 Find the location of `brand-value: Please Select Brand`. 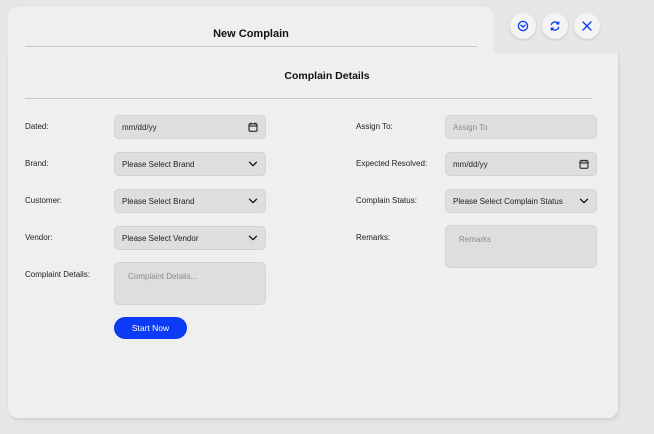

brand-value: Please Select Brand is located at coordinates (158, 164).